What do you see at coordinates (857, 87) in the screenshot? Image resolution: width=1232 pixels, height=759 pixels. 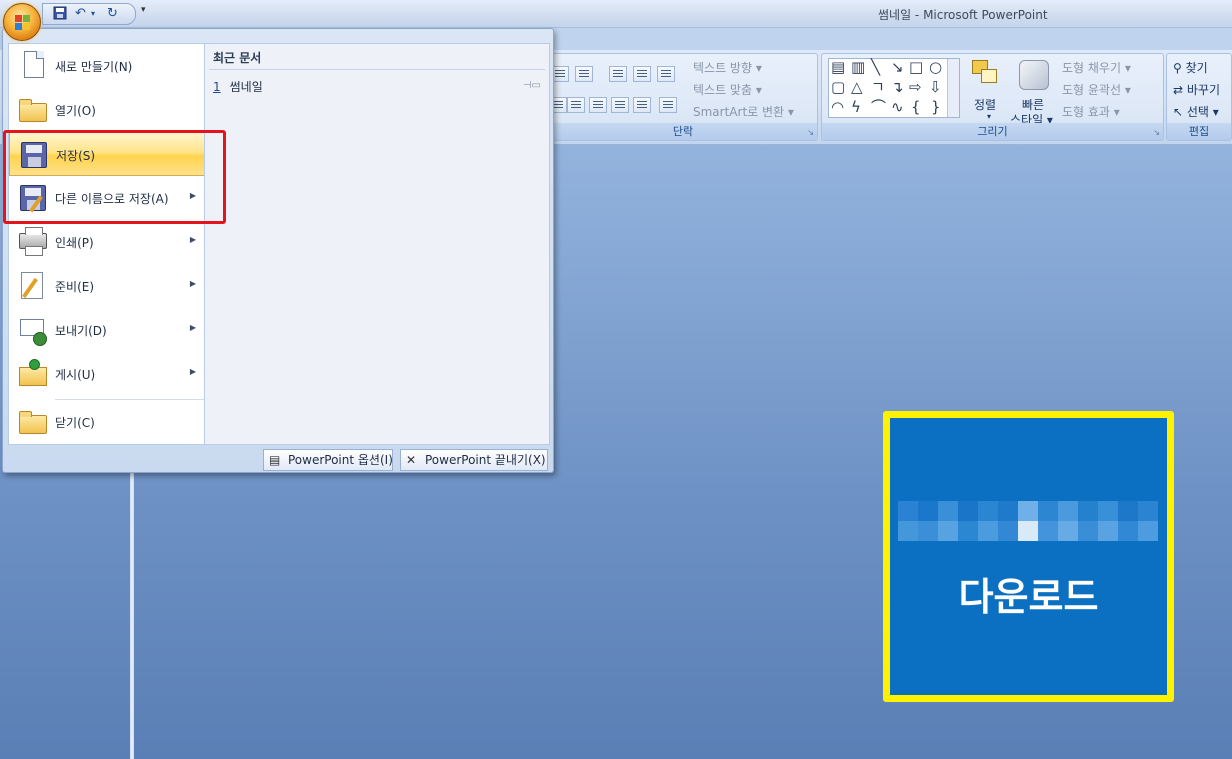 I see `triangle-shape-icon: △` at bounding box center [857, 87].